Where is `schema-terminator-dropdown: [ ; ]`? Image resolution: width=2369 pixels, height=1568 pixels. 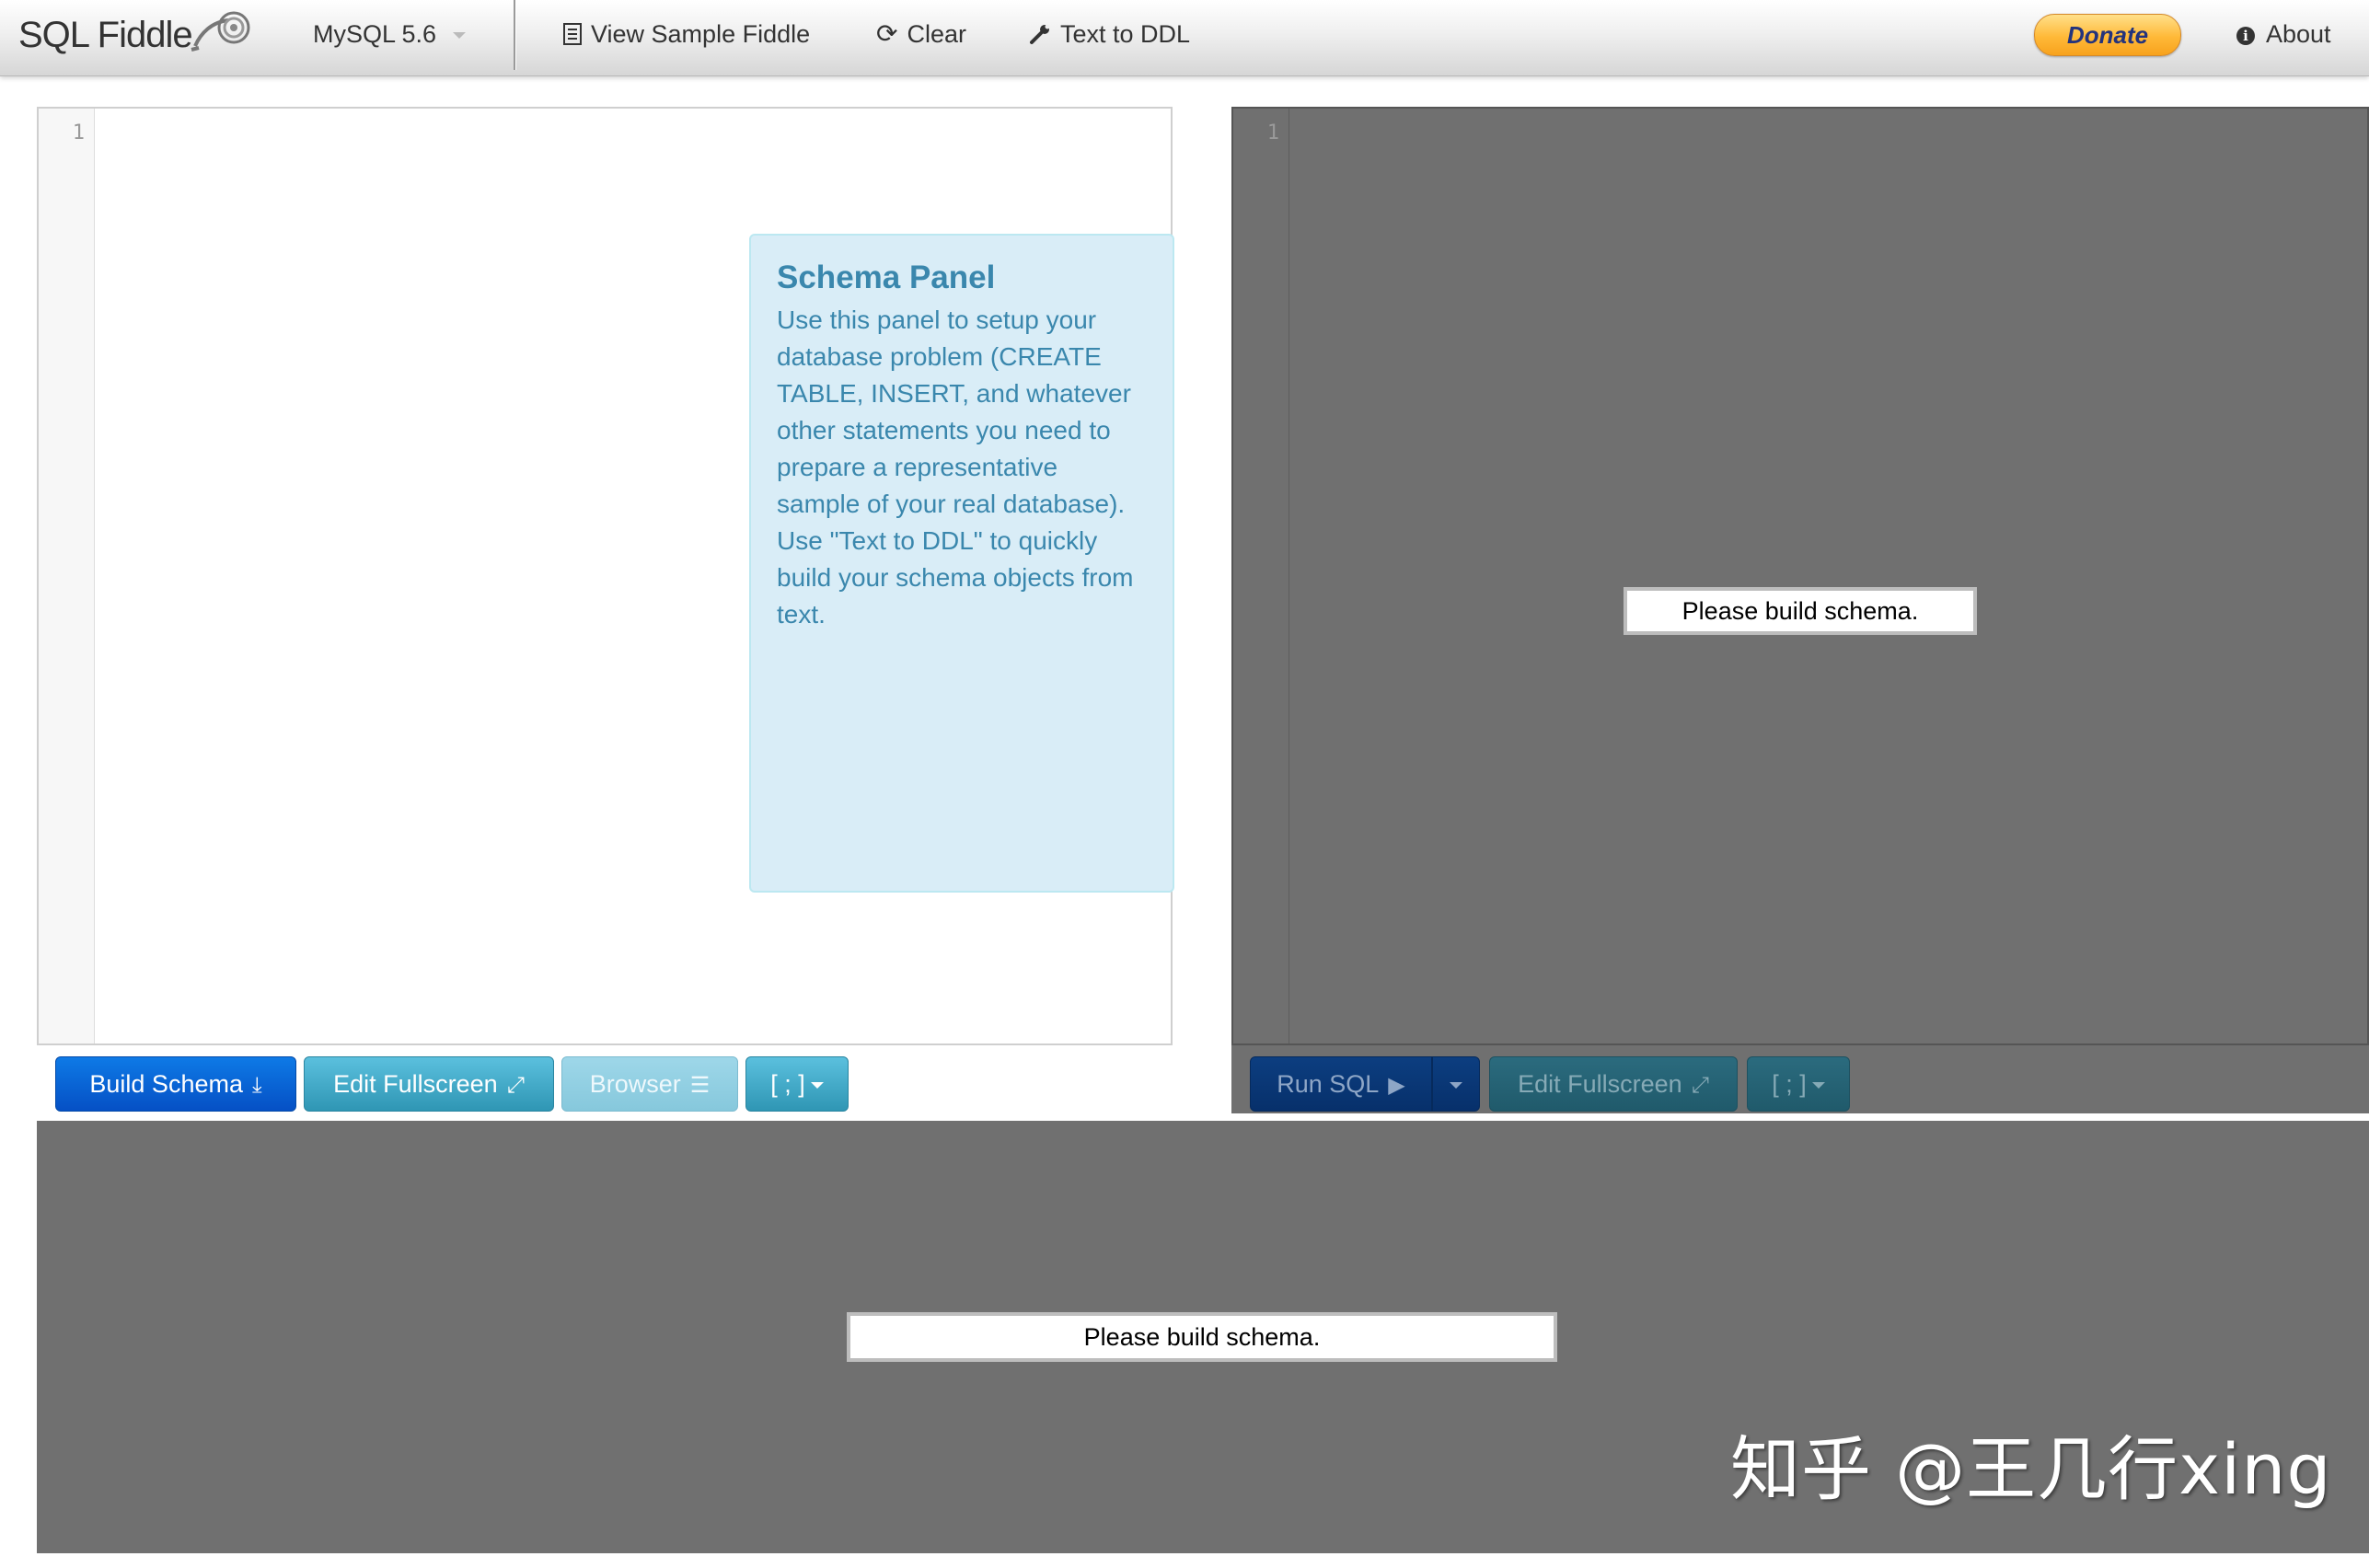
schema-terminator-dropdown: [ ; ] is located at coordinates (797, 1084).